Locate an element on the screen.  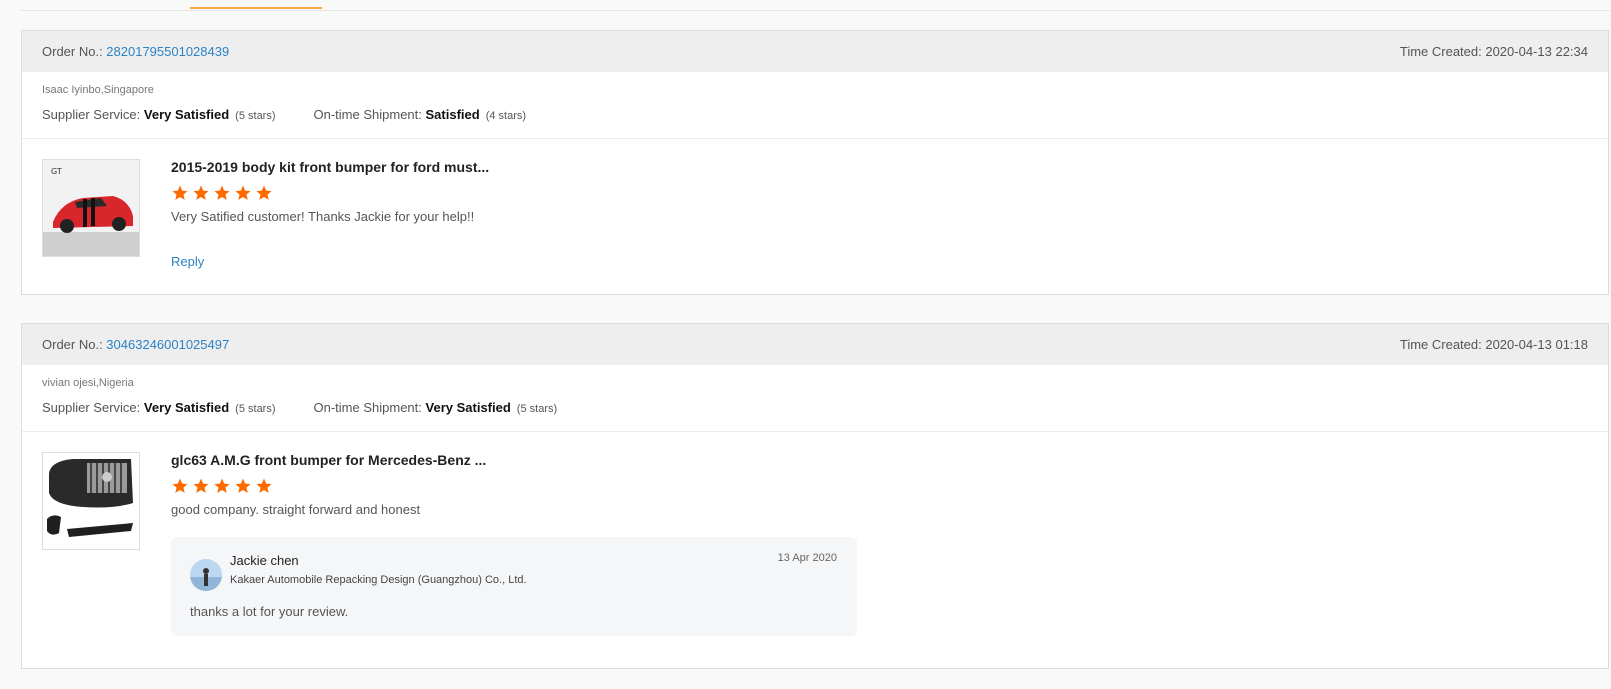
order-number-link: 30463246001025497 is located at coordinates (167, 344).